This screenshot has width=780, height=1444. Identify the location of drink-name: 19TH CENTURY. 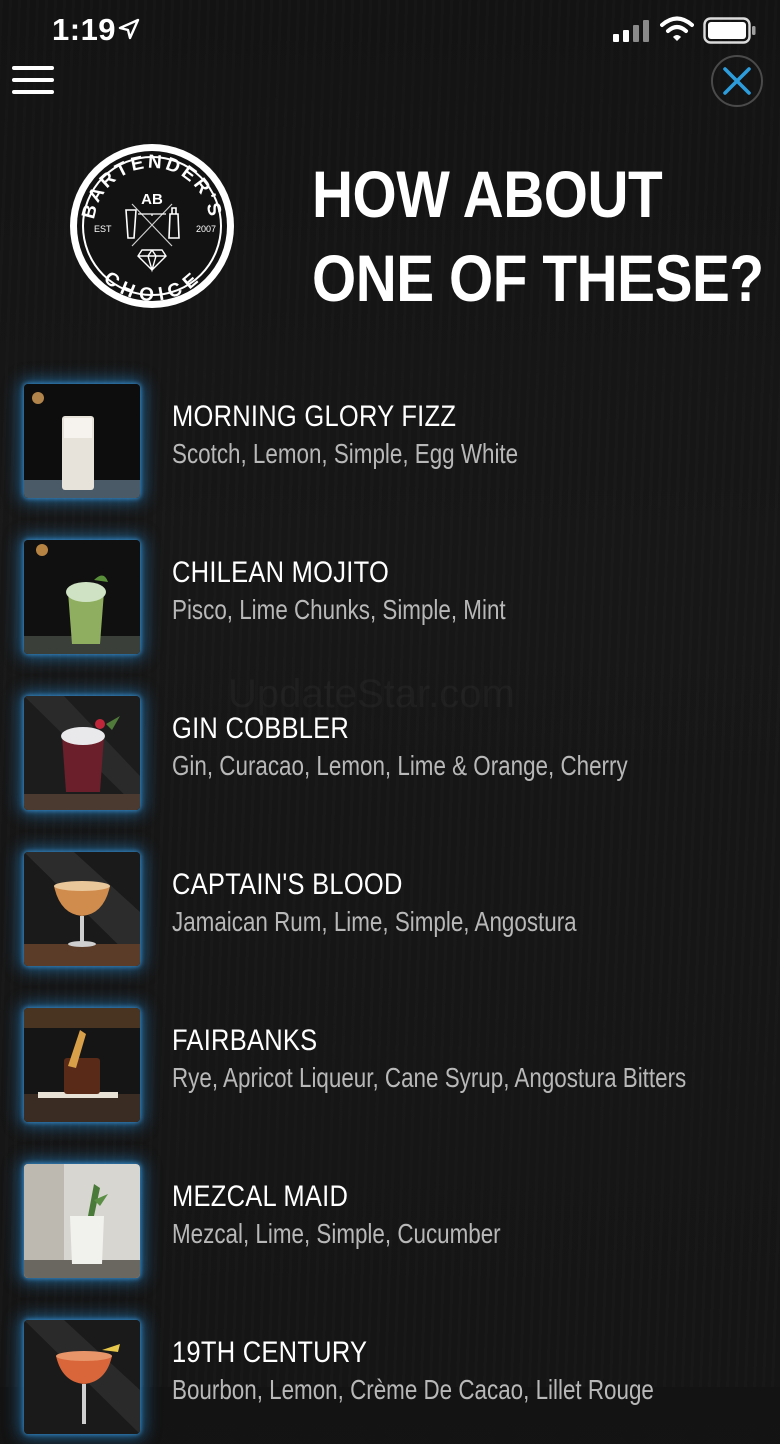
(270, 1352).